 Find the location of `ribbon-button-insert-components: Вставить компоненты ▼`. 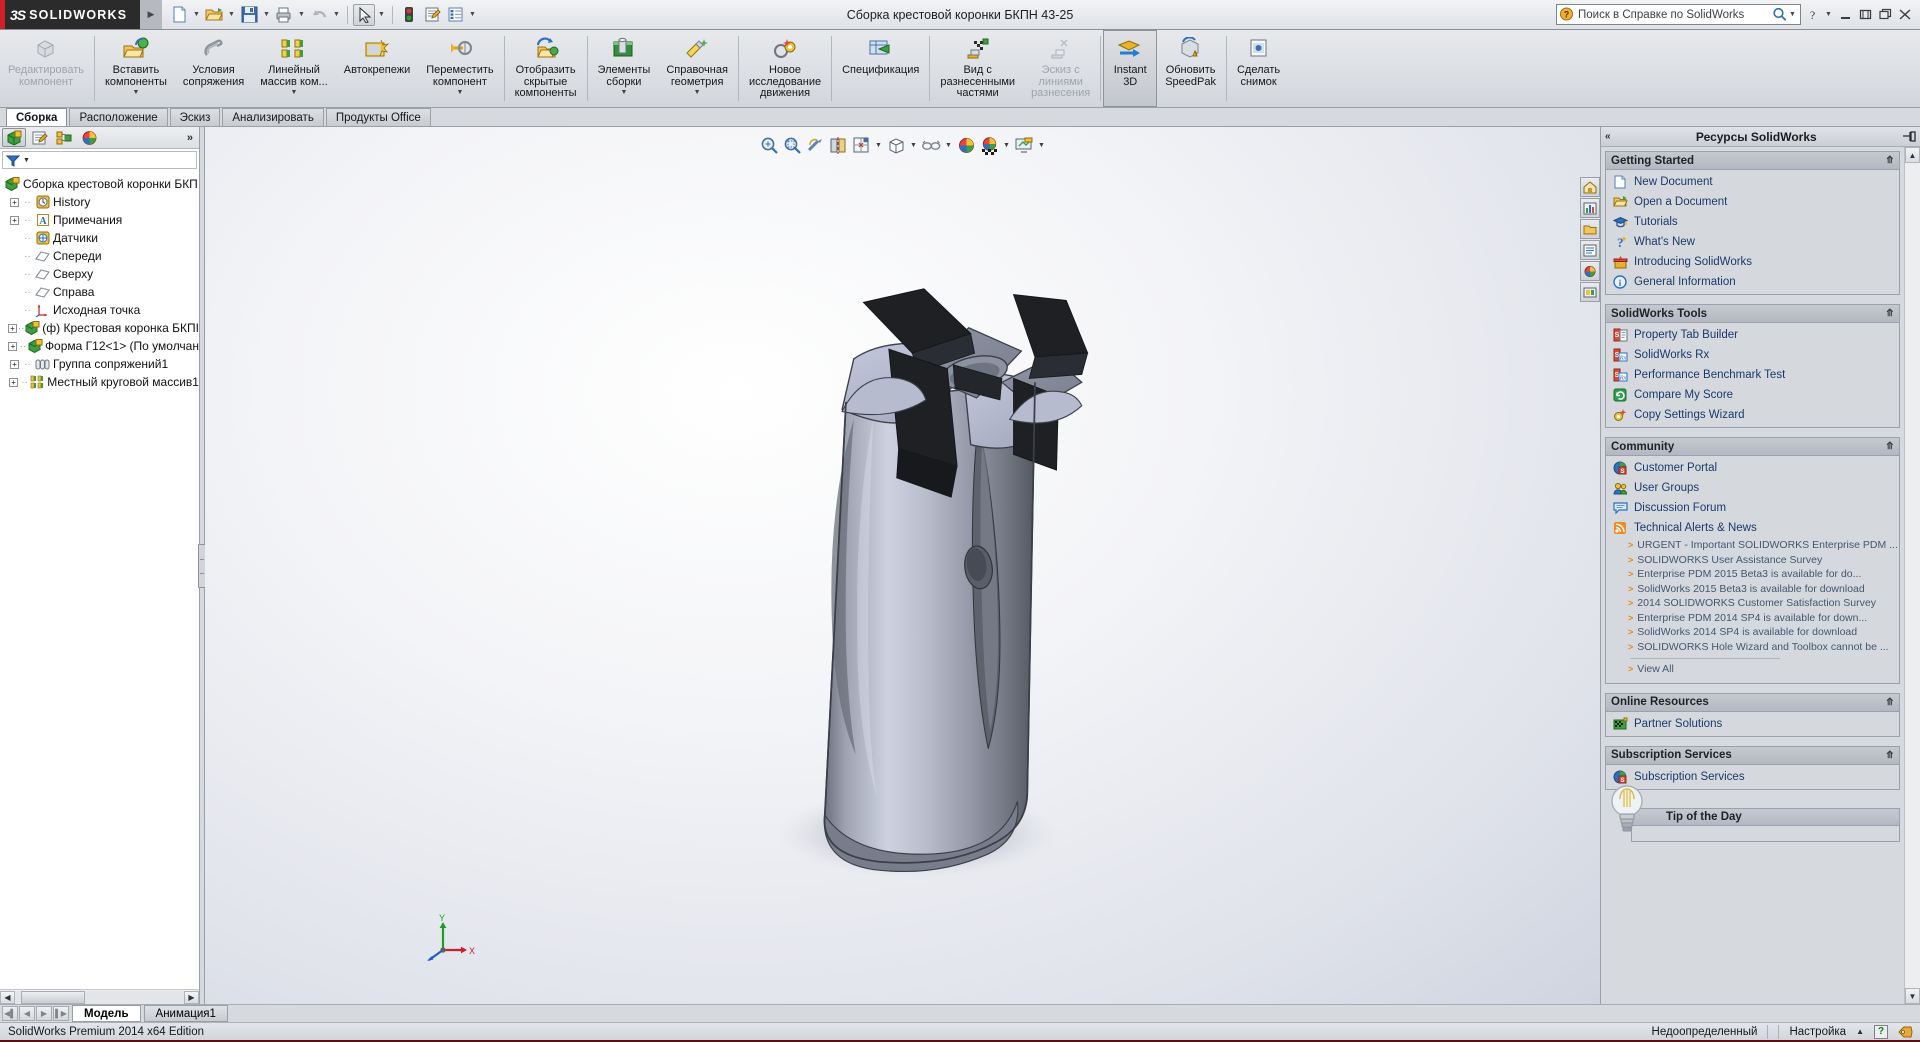

ribbon-button-insert-components: Вставить компоненты ▼ is located at coordinates (136, 68).